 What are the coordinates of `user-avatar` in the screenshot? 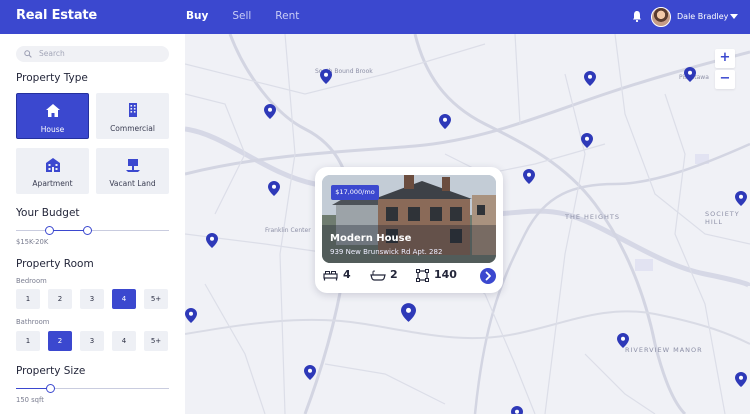 It's located at (661, 17).